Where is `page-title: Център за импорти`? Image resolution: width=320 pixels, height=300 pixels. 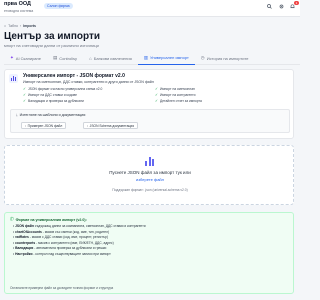
page-title: Център за импорти is located at coordinates (52, 36).